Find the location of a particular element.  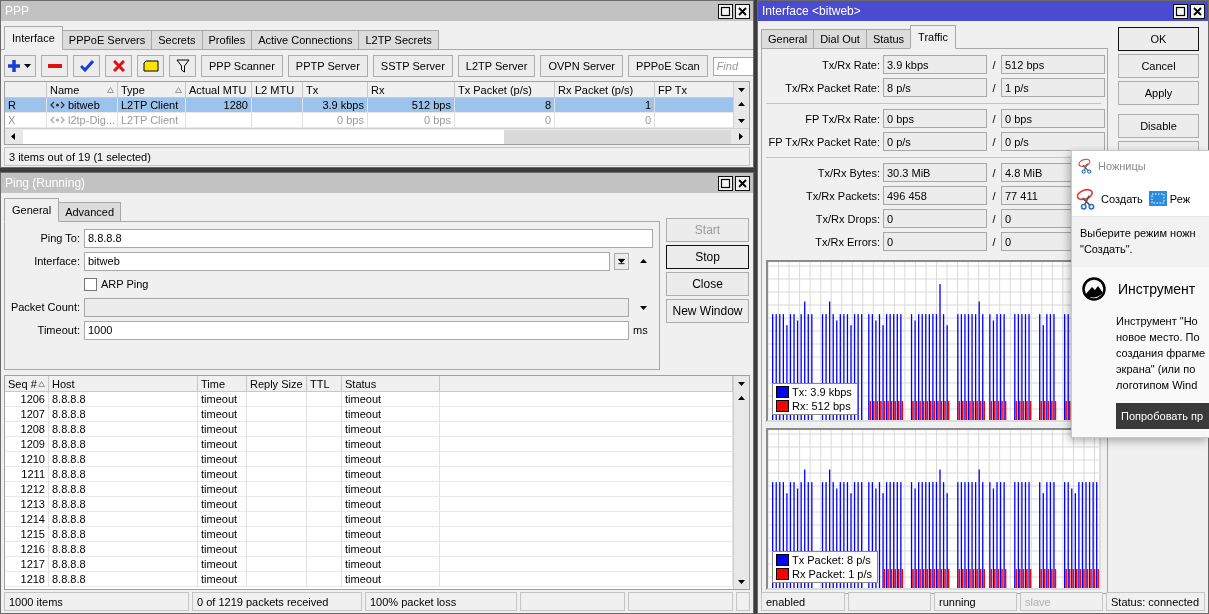

tab: L2TP Secrets is located at coordinates (398, 40).